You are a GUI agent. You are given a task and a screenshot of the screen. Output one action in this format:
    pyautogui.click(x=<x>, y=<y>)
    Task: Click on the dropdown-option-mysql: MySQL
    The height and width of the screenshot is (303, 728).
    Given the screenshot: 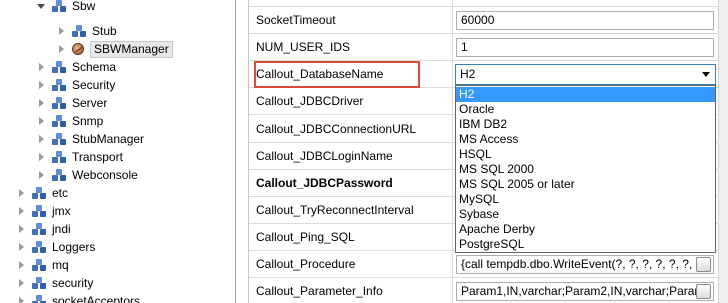 What is the action you would take?
    pyautogui.click(x=585, y=199)
    